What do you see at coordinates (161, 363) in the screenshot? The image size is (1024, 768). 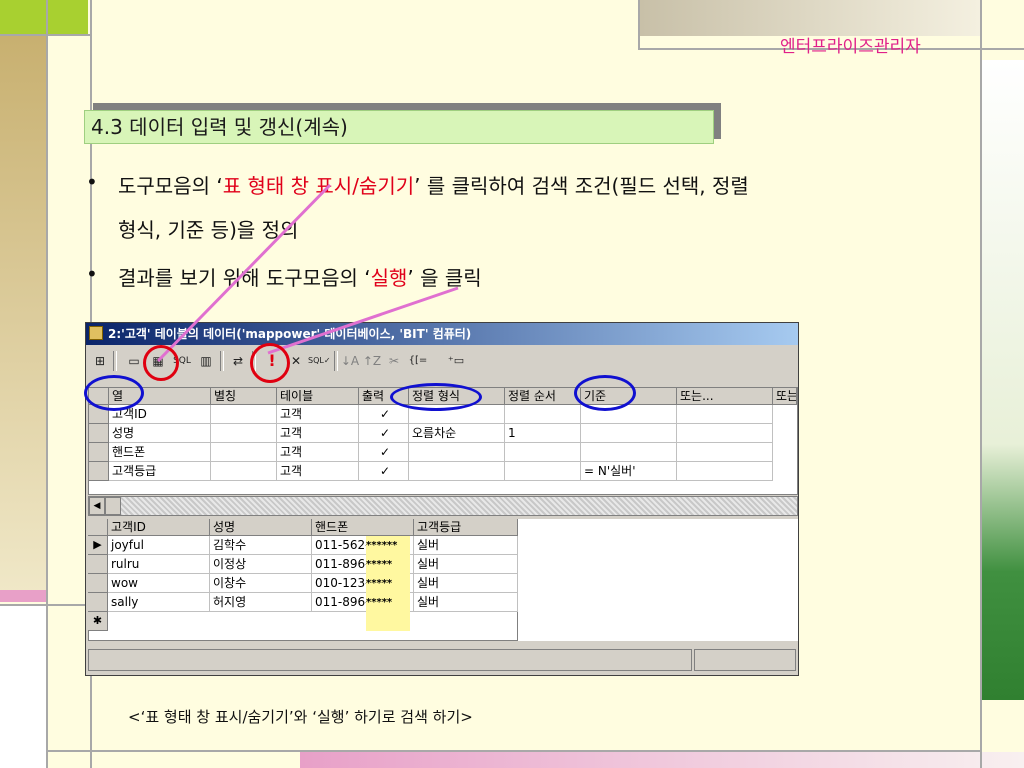 I see `highlight-circle-grid-toggle` at bounding box center [161, 363].